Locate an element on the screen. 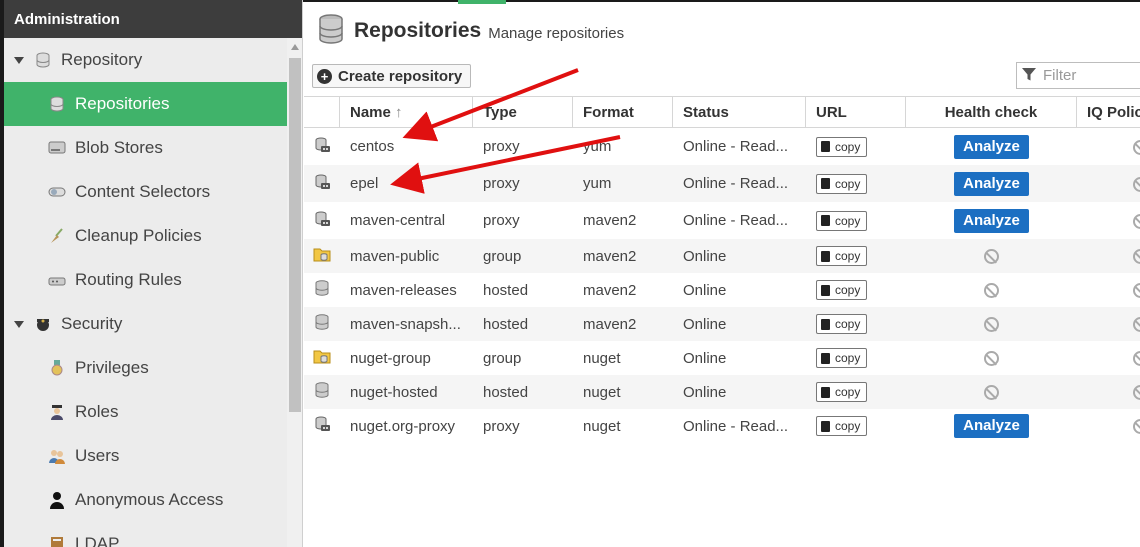 This screenshot has height=547, width=1140. sidebar-item-privileges: Privileges is located at coordinates (145, 368).